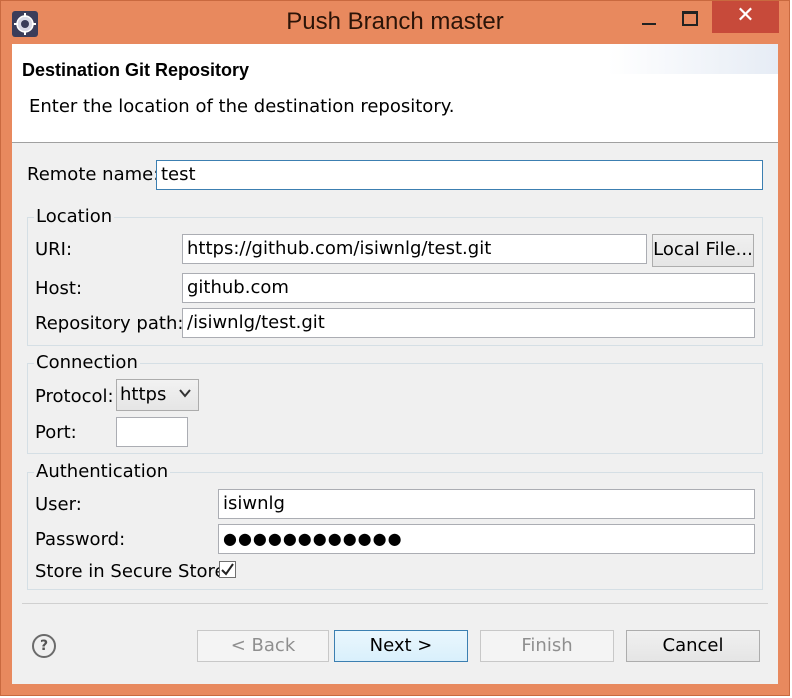 This screenshot has width=792, height=698. What do you see at coordinates (87, 362) in the screenshot?
I see `connection-group-label: Connection` at bounding box center [87, 362].